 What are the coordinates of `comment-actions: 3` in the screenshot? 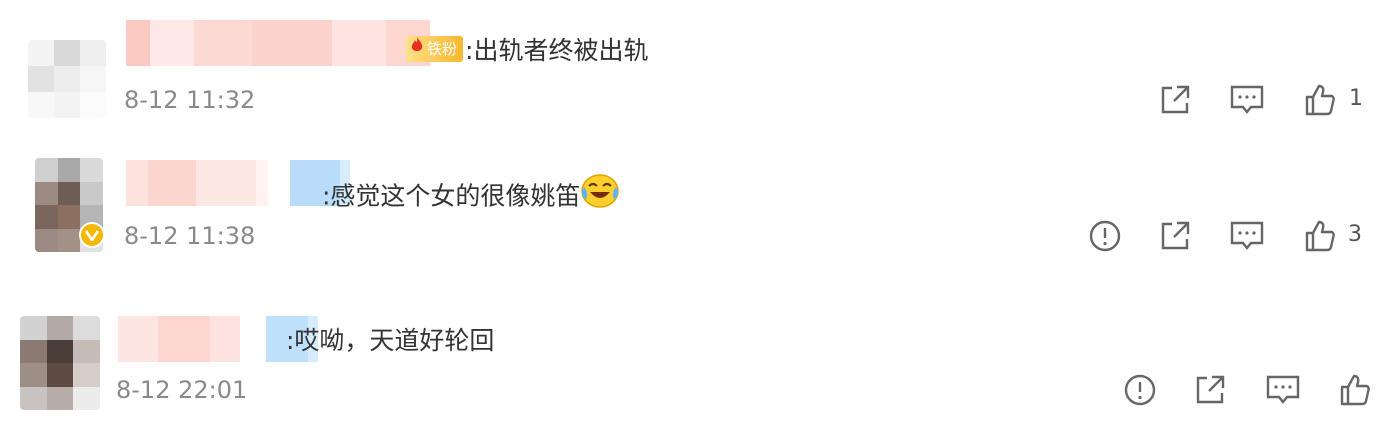 It's located at (1230, 236).